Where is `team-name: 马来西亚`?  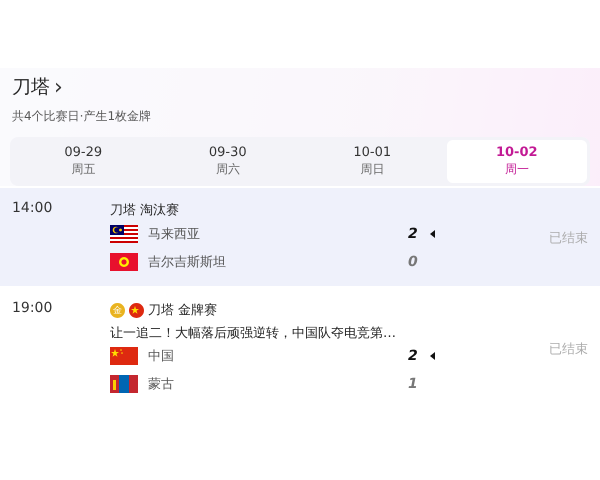
team-name: 马来西亚 is located at coordinates (174, 234).